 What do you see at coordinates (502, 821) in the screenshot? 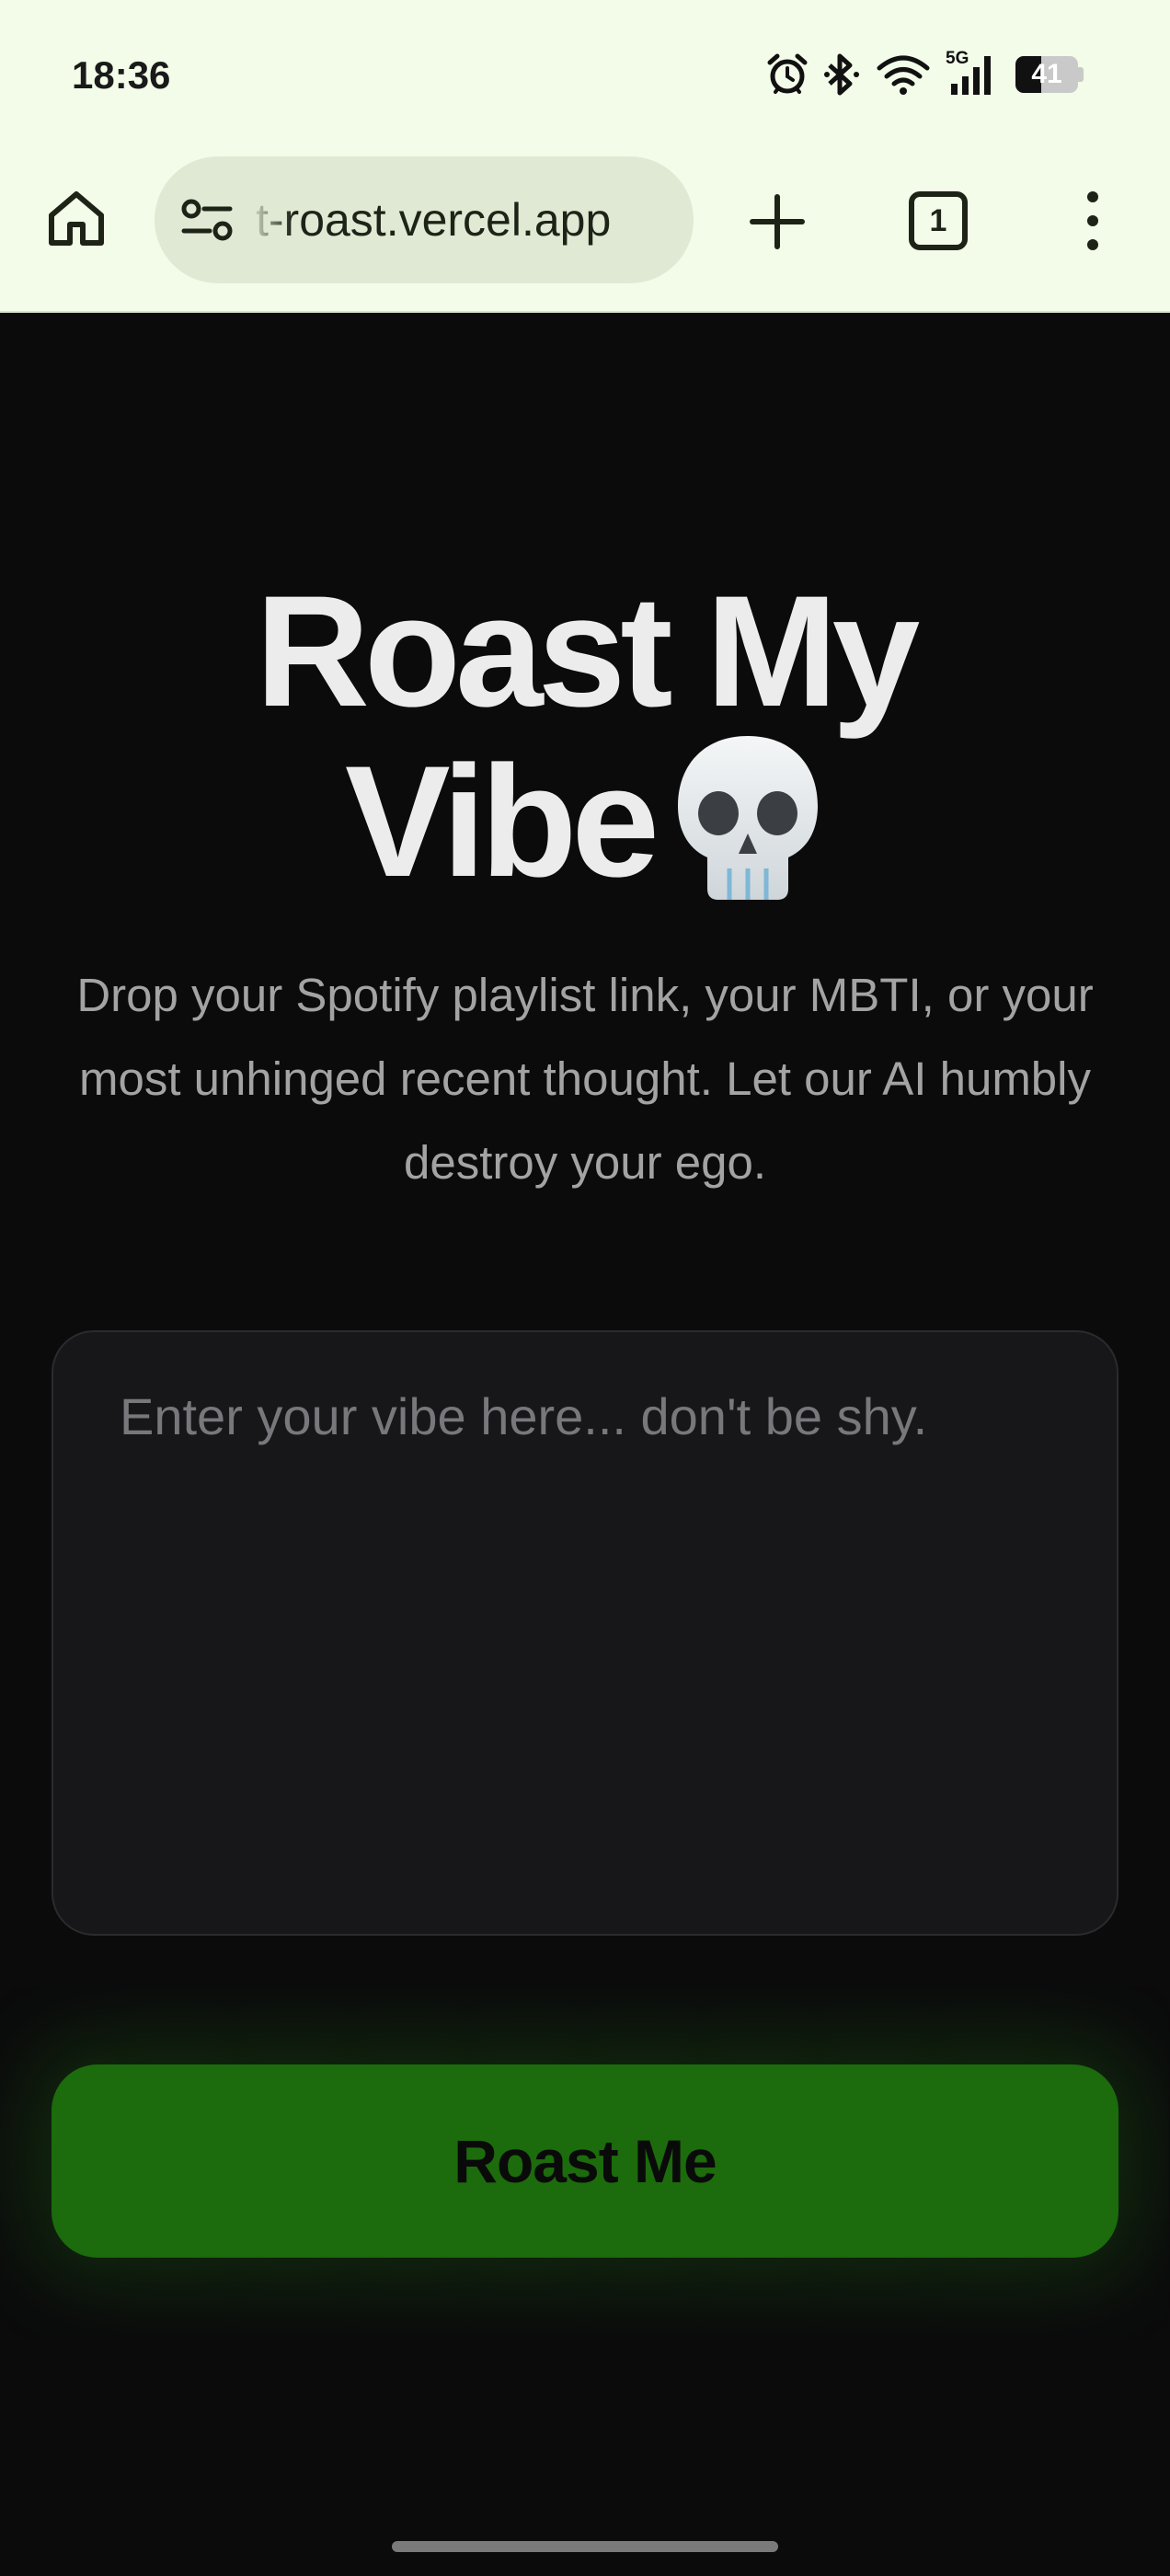
I see `page-title-word: Vibe` at bounding box center [502, 821].